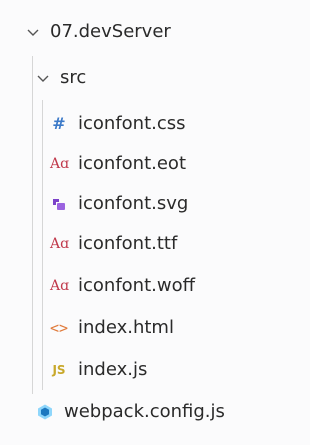  I want to click on file-label: iconfont.css, so click(132, 123).